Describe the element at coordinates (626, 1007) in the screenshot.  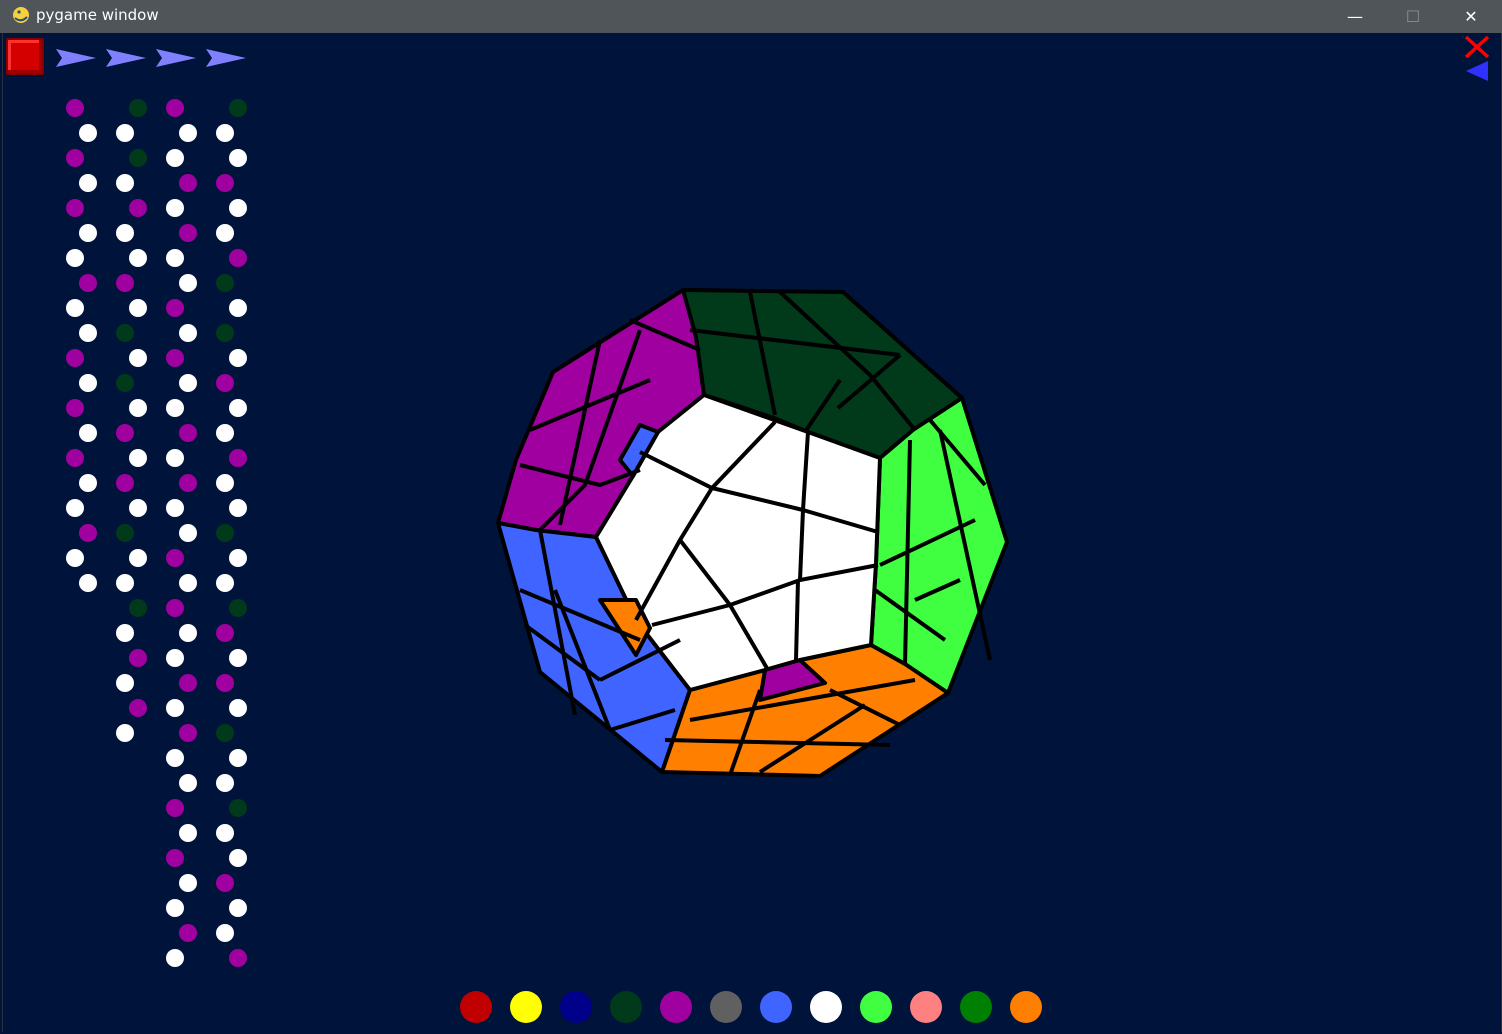
I see `palette-swatch-dark-green` at that location.